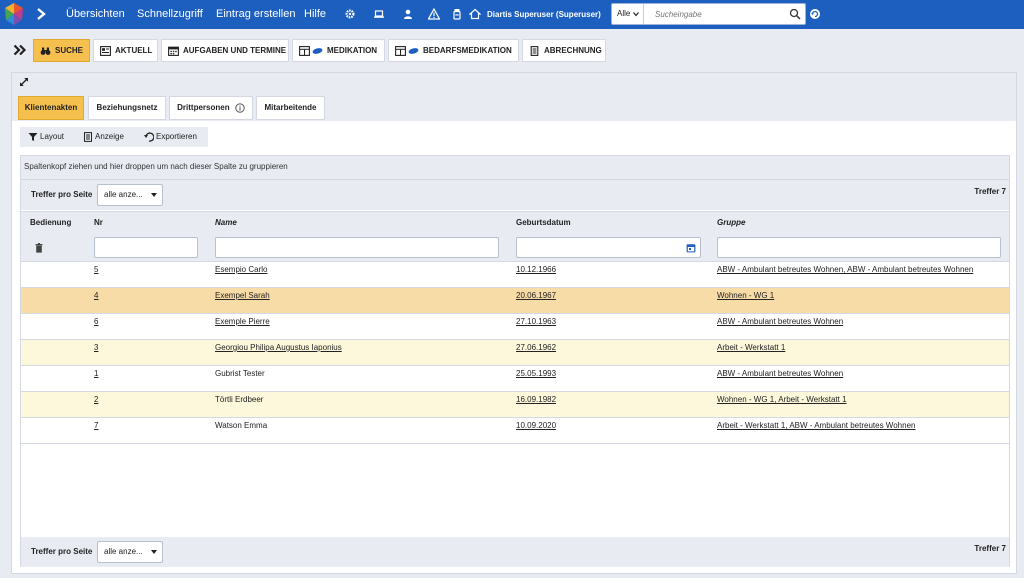 The height and width of the screenshot is (578, 1024). What do you see at coordinates (240, 108) in the screenshot?
I see `info-icon` at bounding box center [240, 108].